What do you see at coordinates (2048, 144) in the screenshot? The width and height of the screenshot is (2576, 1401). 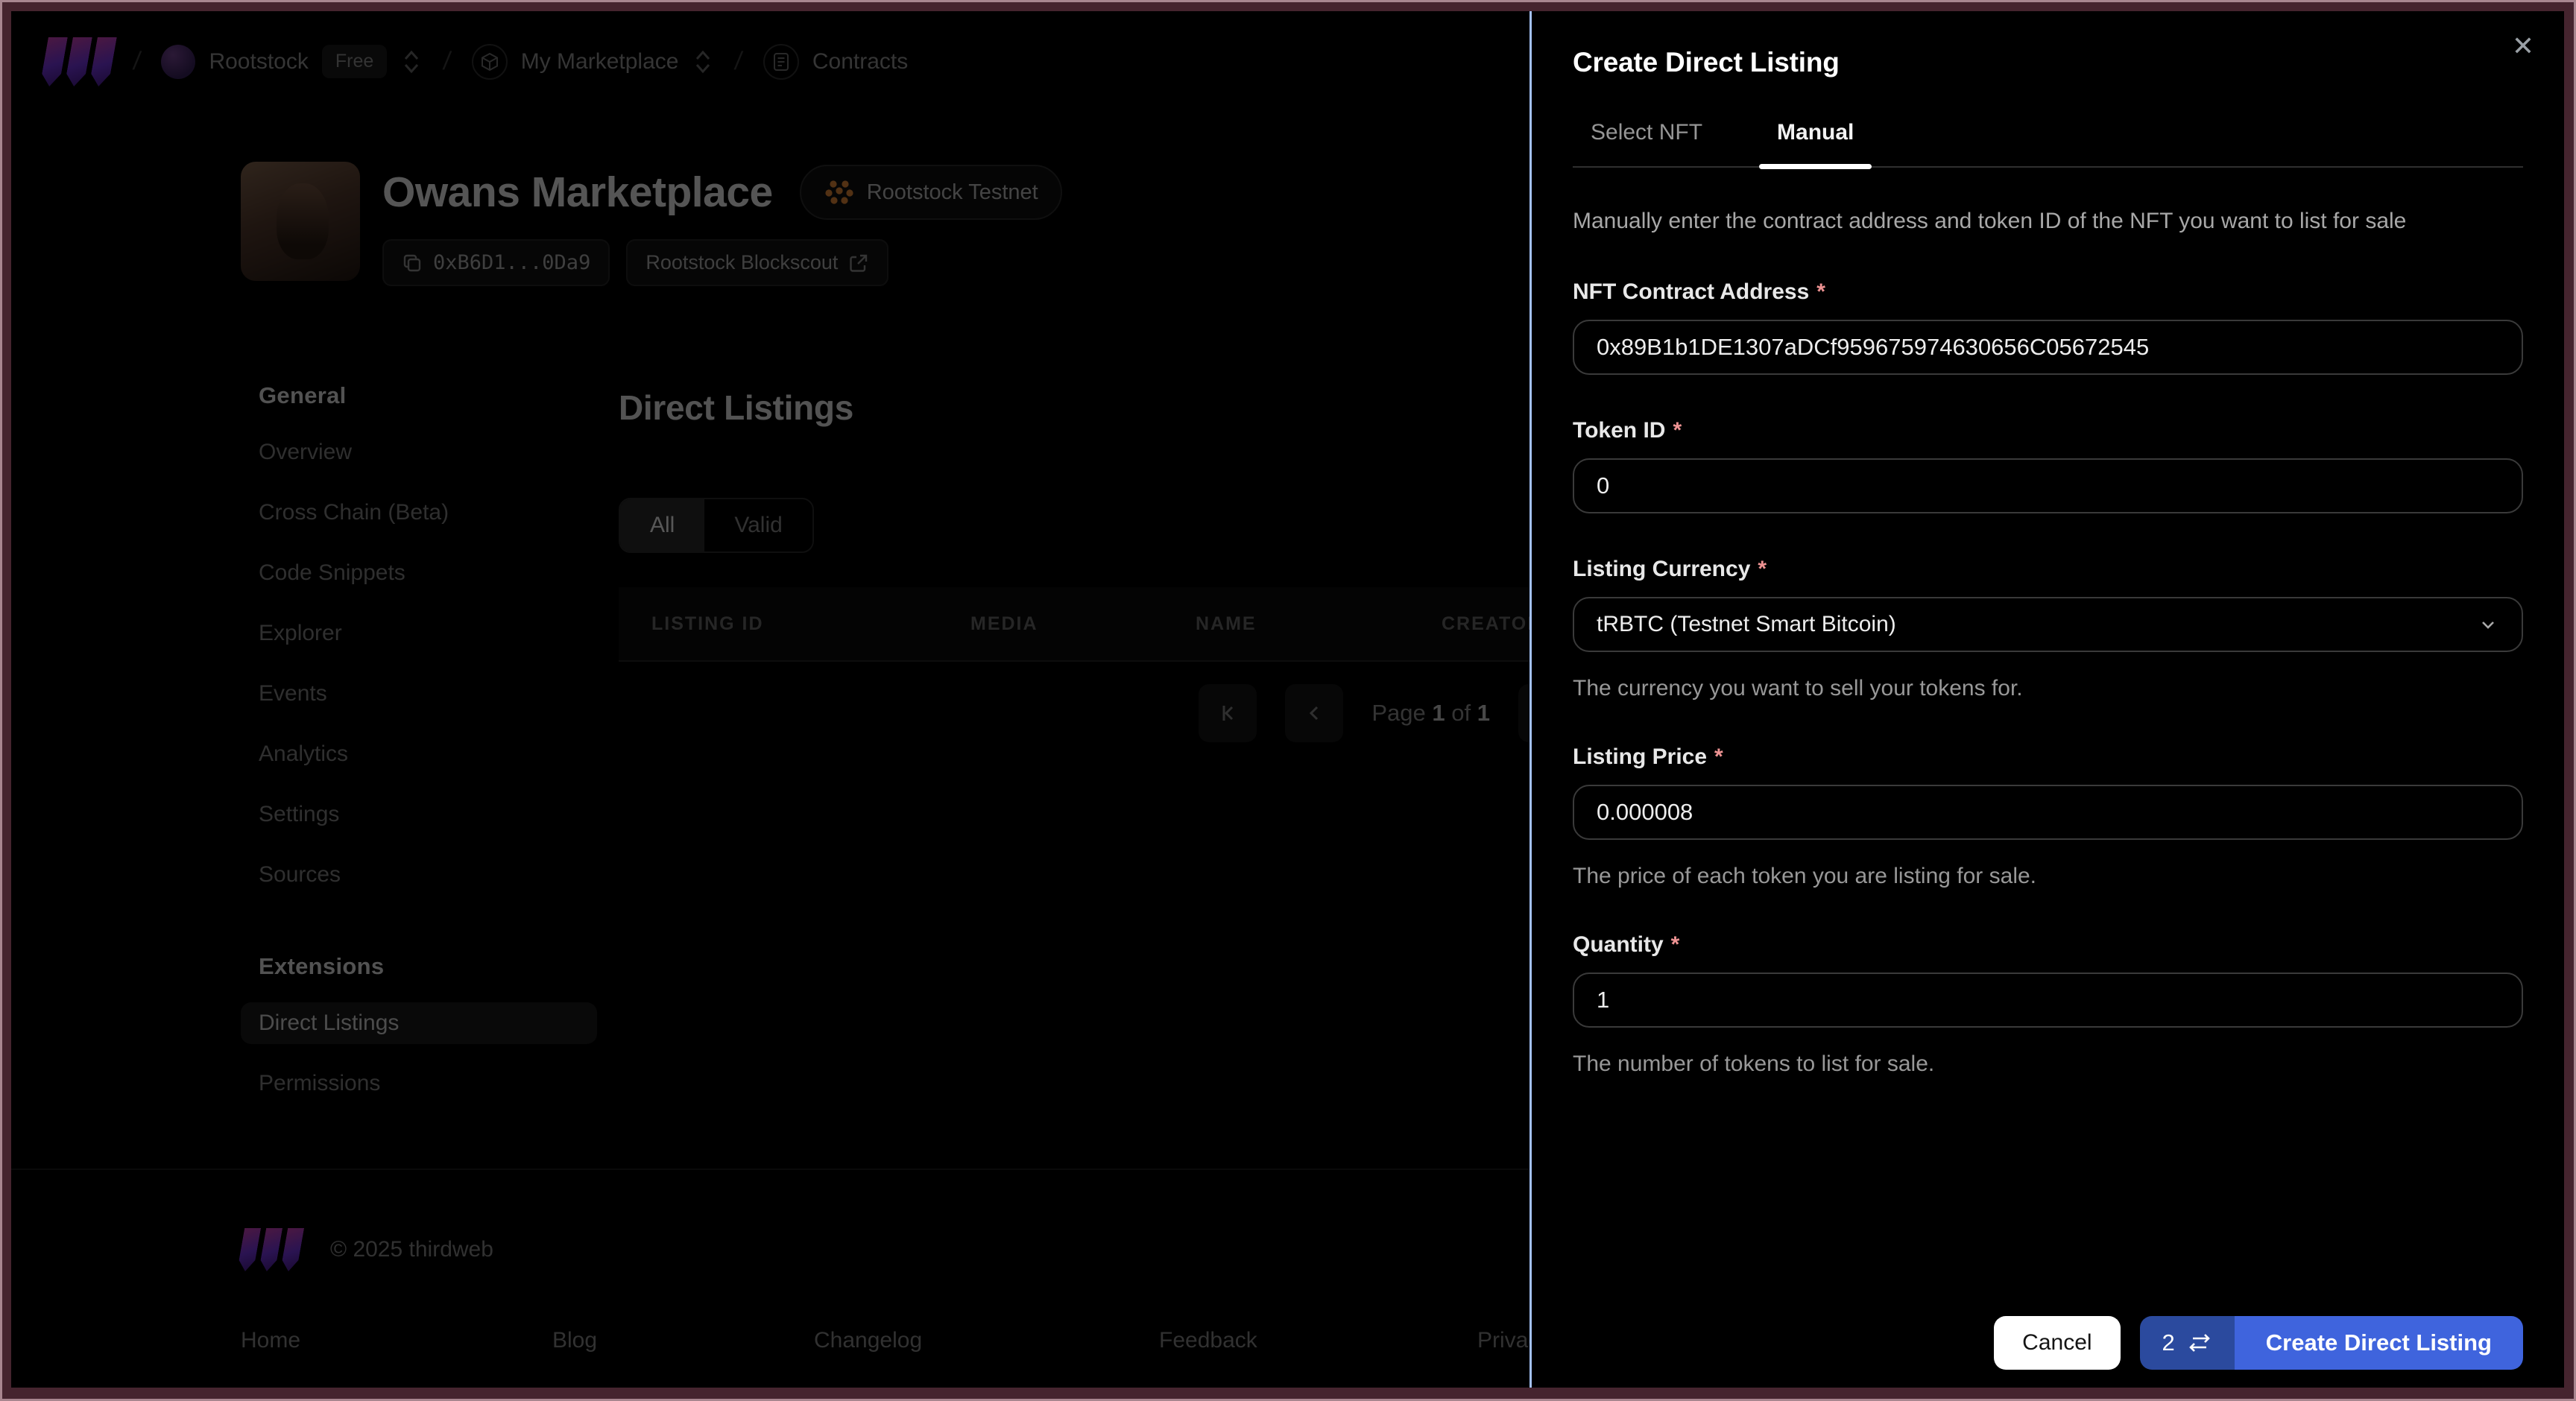 I see `drawer-tabs: Select NFT Manual` at bounding box center [2048, 144].